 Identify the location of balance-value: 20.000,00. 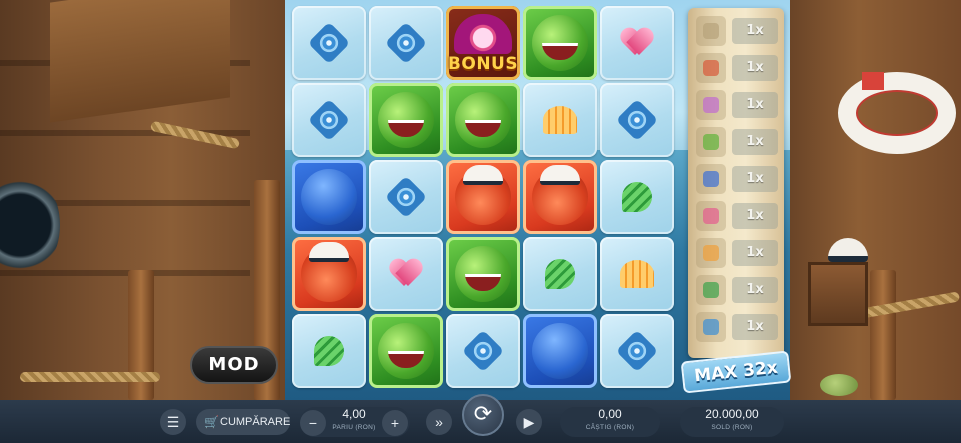
(732, 414).